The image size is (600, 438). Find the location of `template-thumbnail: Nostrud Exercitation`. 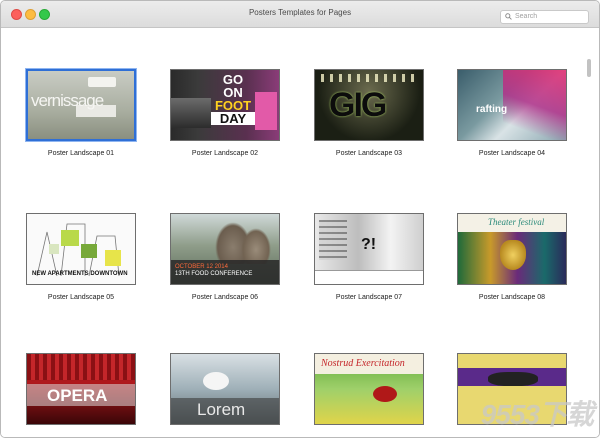

template-thumbnail: Nostrud Exercitation is located at coordinates (369, 389).